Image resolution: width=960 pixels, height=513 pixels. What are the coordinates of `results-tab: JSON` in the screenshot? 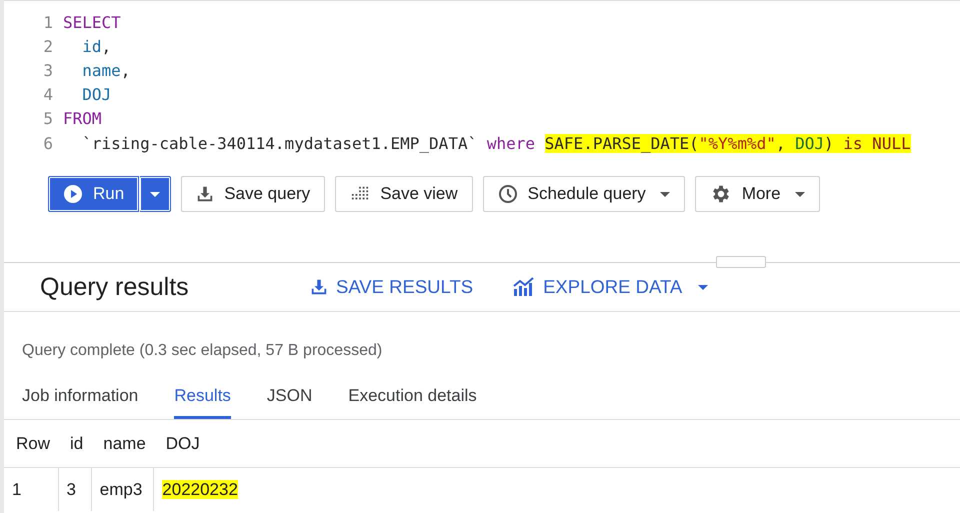 It's located at (289, 399).